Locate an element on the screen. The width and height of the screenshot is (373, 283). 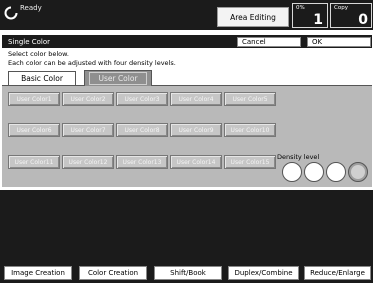
copy-label: Copy is located at coordinates (341, 8).